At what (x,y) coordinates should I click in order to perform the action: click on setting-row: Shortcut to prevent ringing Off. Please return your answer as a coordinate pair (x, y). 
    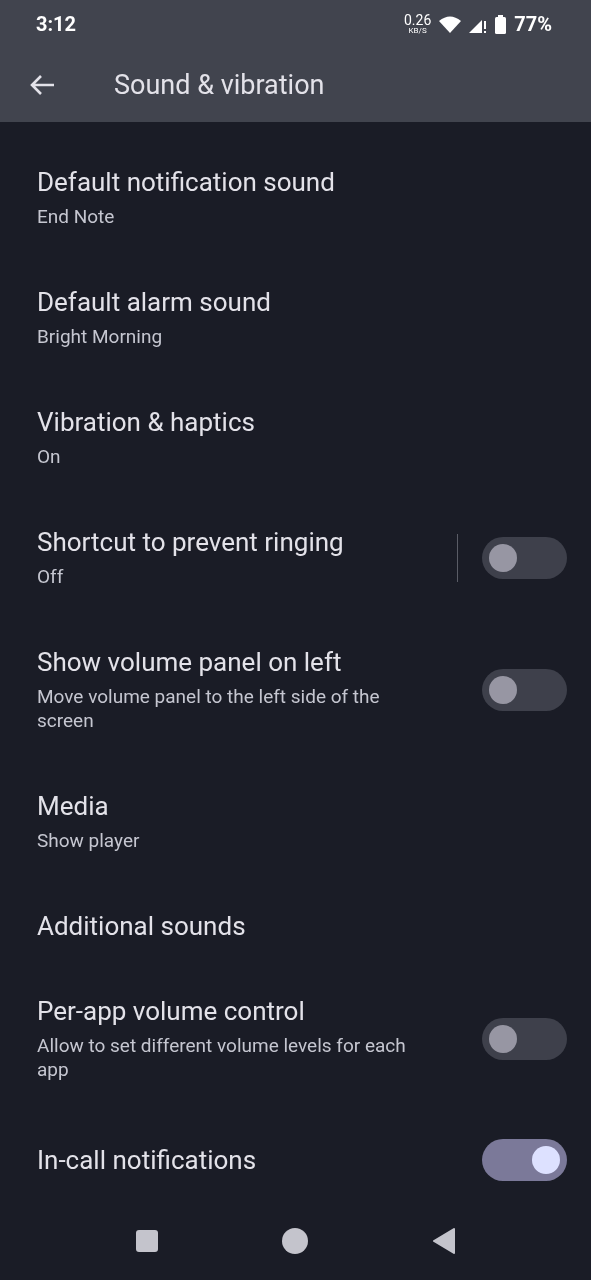
    Looking at the image, I should click on (295, 562).